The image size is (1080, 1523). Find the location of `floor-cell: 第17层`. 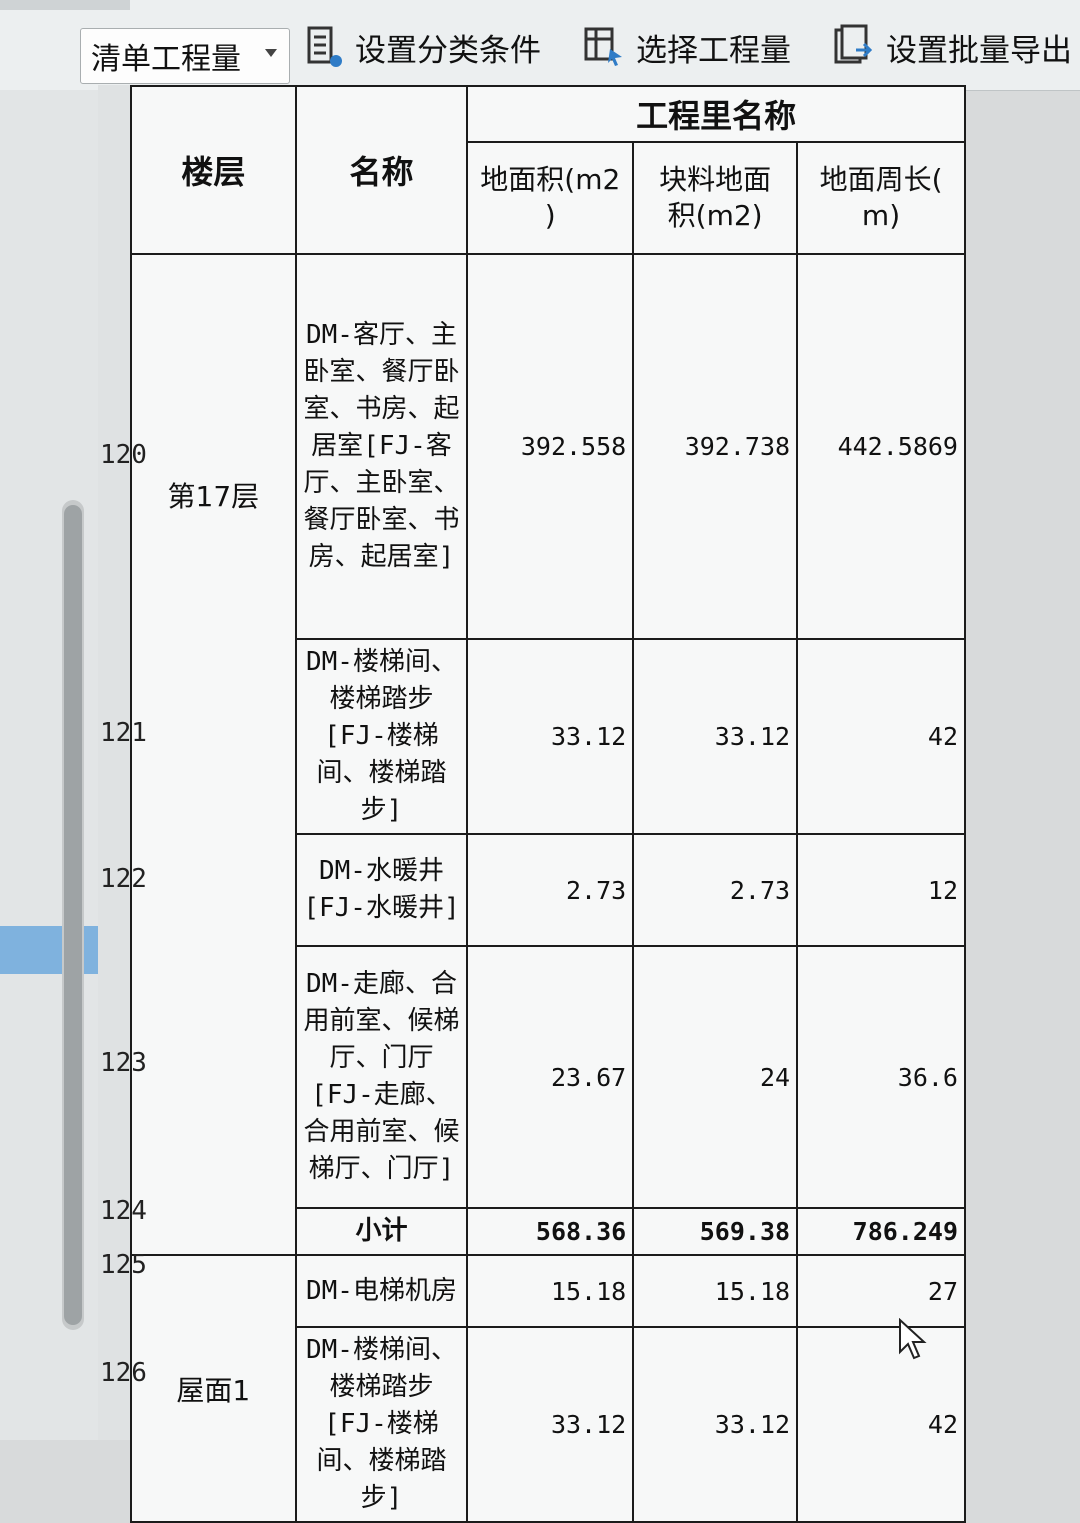

floor-cell: 第17层 is located at coordinates (213, 754).